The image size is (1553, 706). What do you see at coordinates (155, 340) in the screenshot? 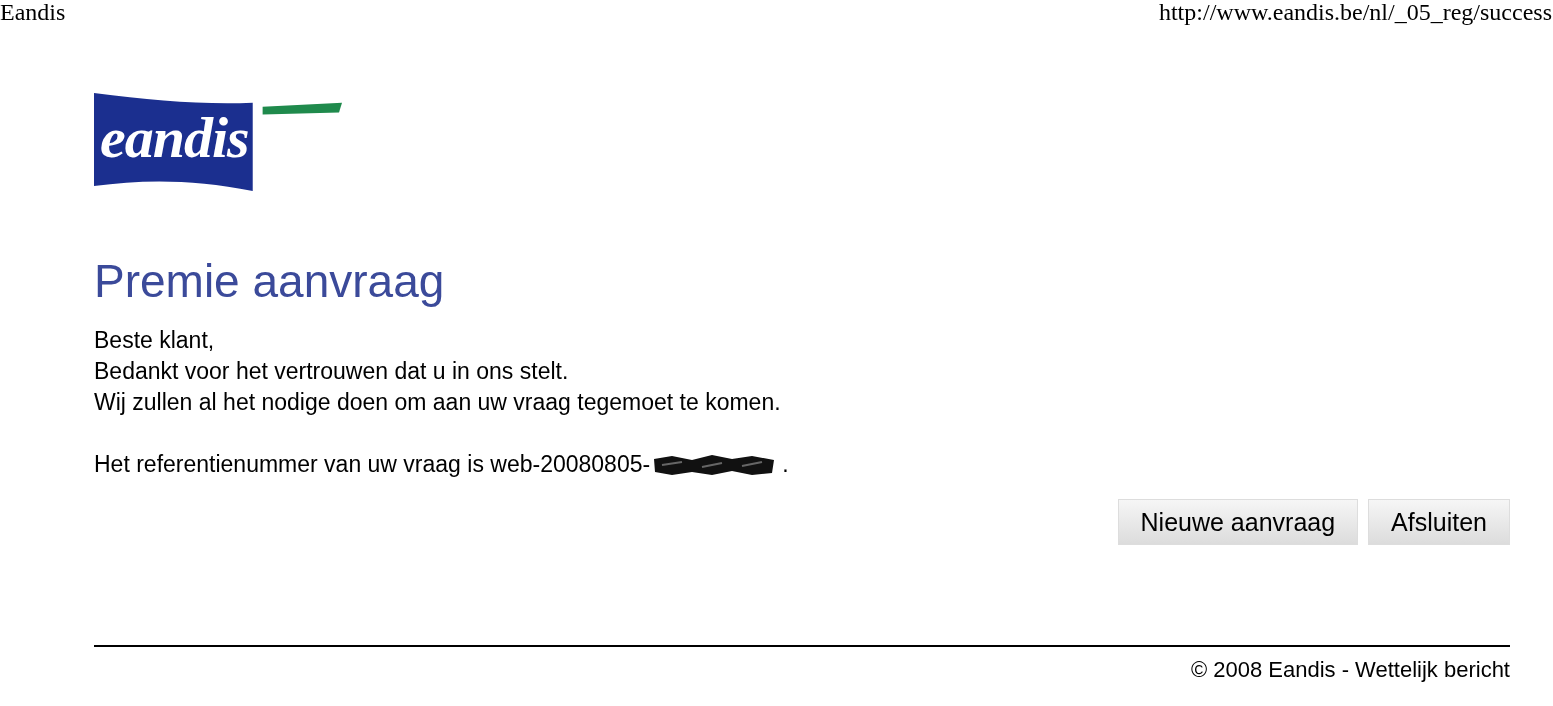
I see `message-line: Beste klant,` at bounding box center [155, 340].